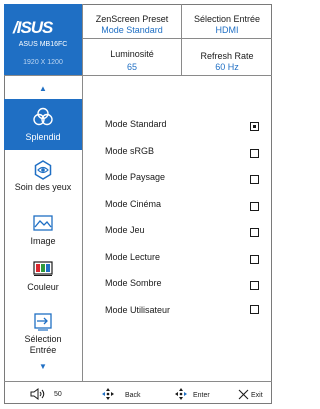  Describe the element at coordinates (125, 230) in the screenshot. I see `option-label: Mode Jeu` at that location.